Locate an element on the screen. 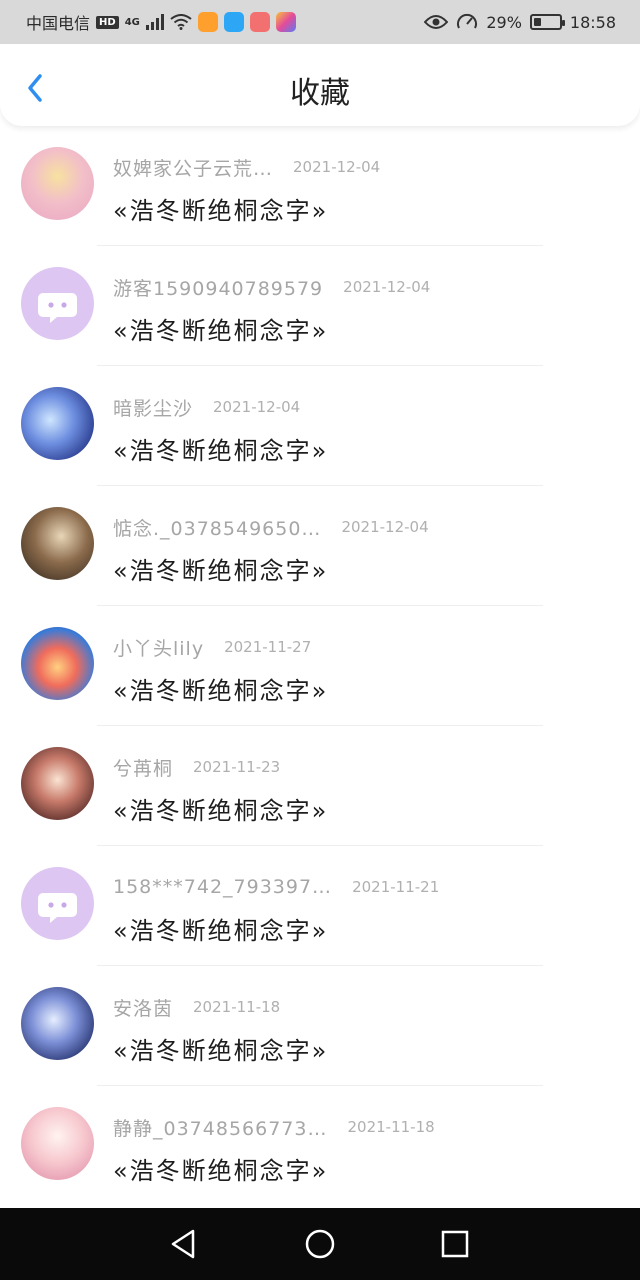 Image resolution: width=640 pixels, height=1280 pixels. nav-recents-button is located at coordinates (455, 1244).